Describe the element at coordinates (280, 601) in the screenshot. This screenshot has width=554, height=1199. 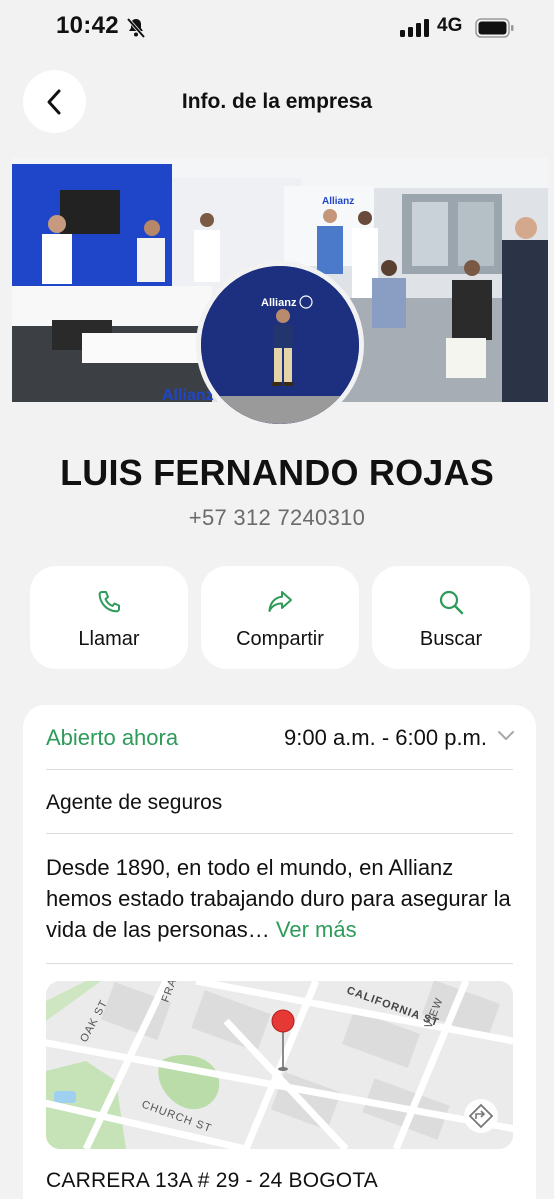
I see `share-icon` at that location.